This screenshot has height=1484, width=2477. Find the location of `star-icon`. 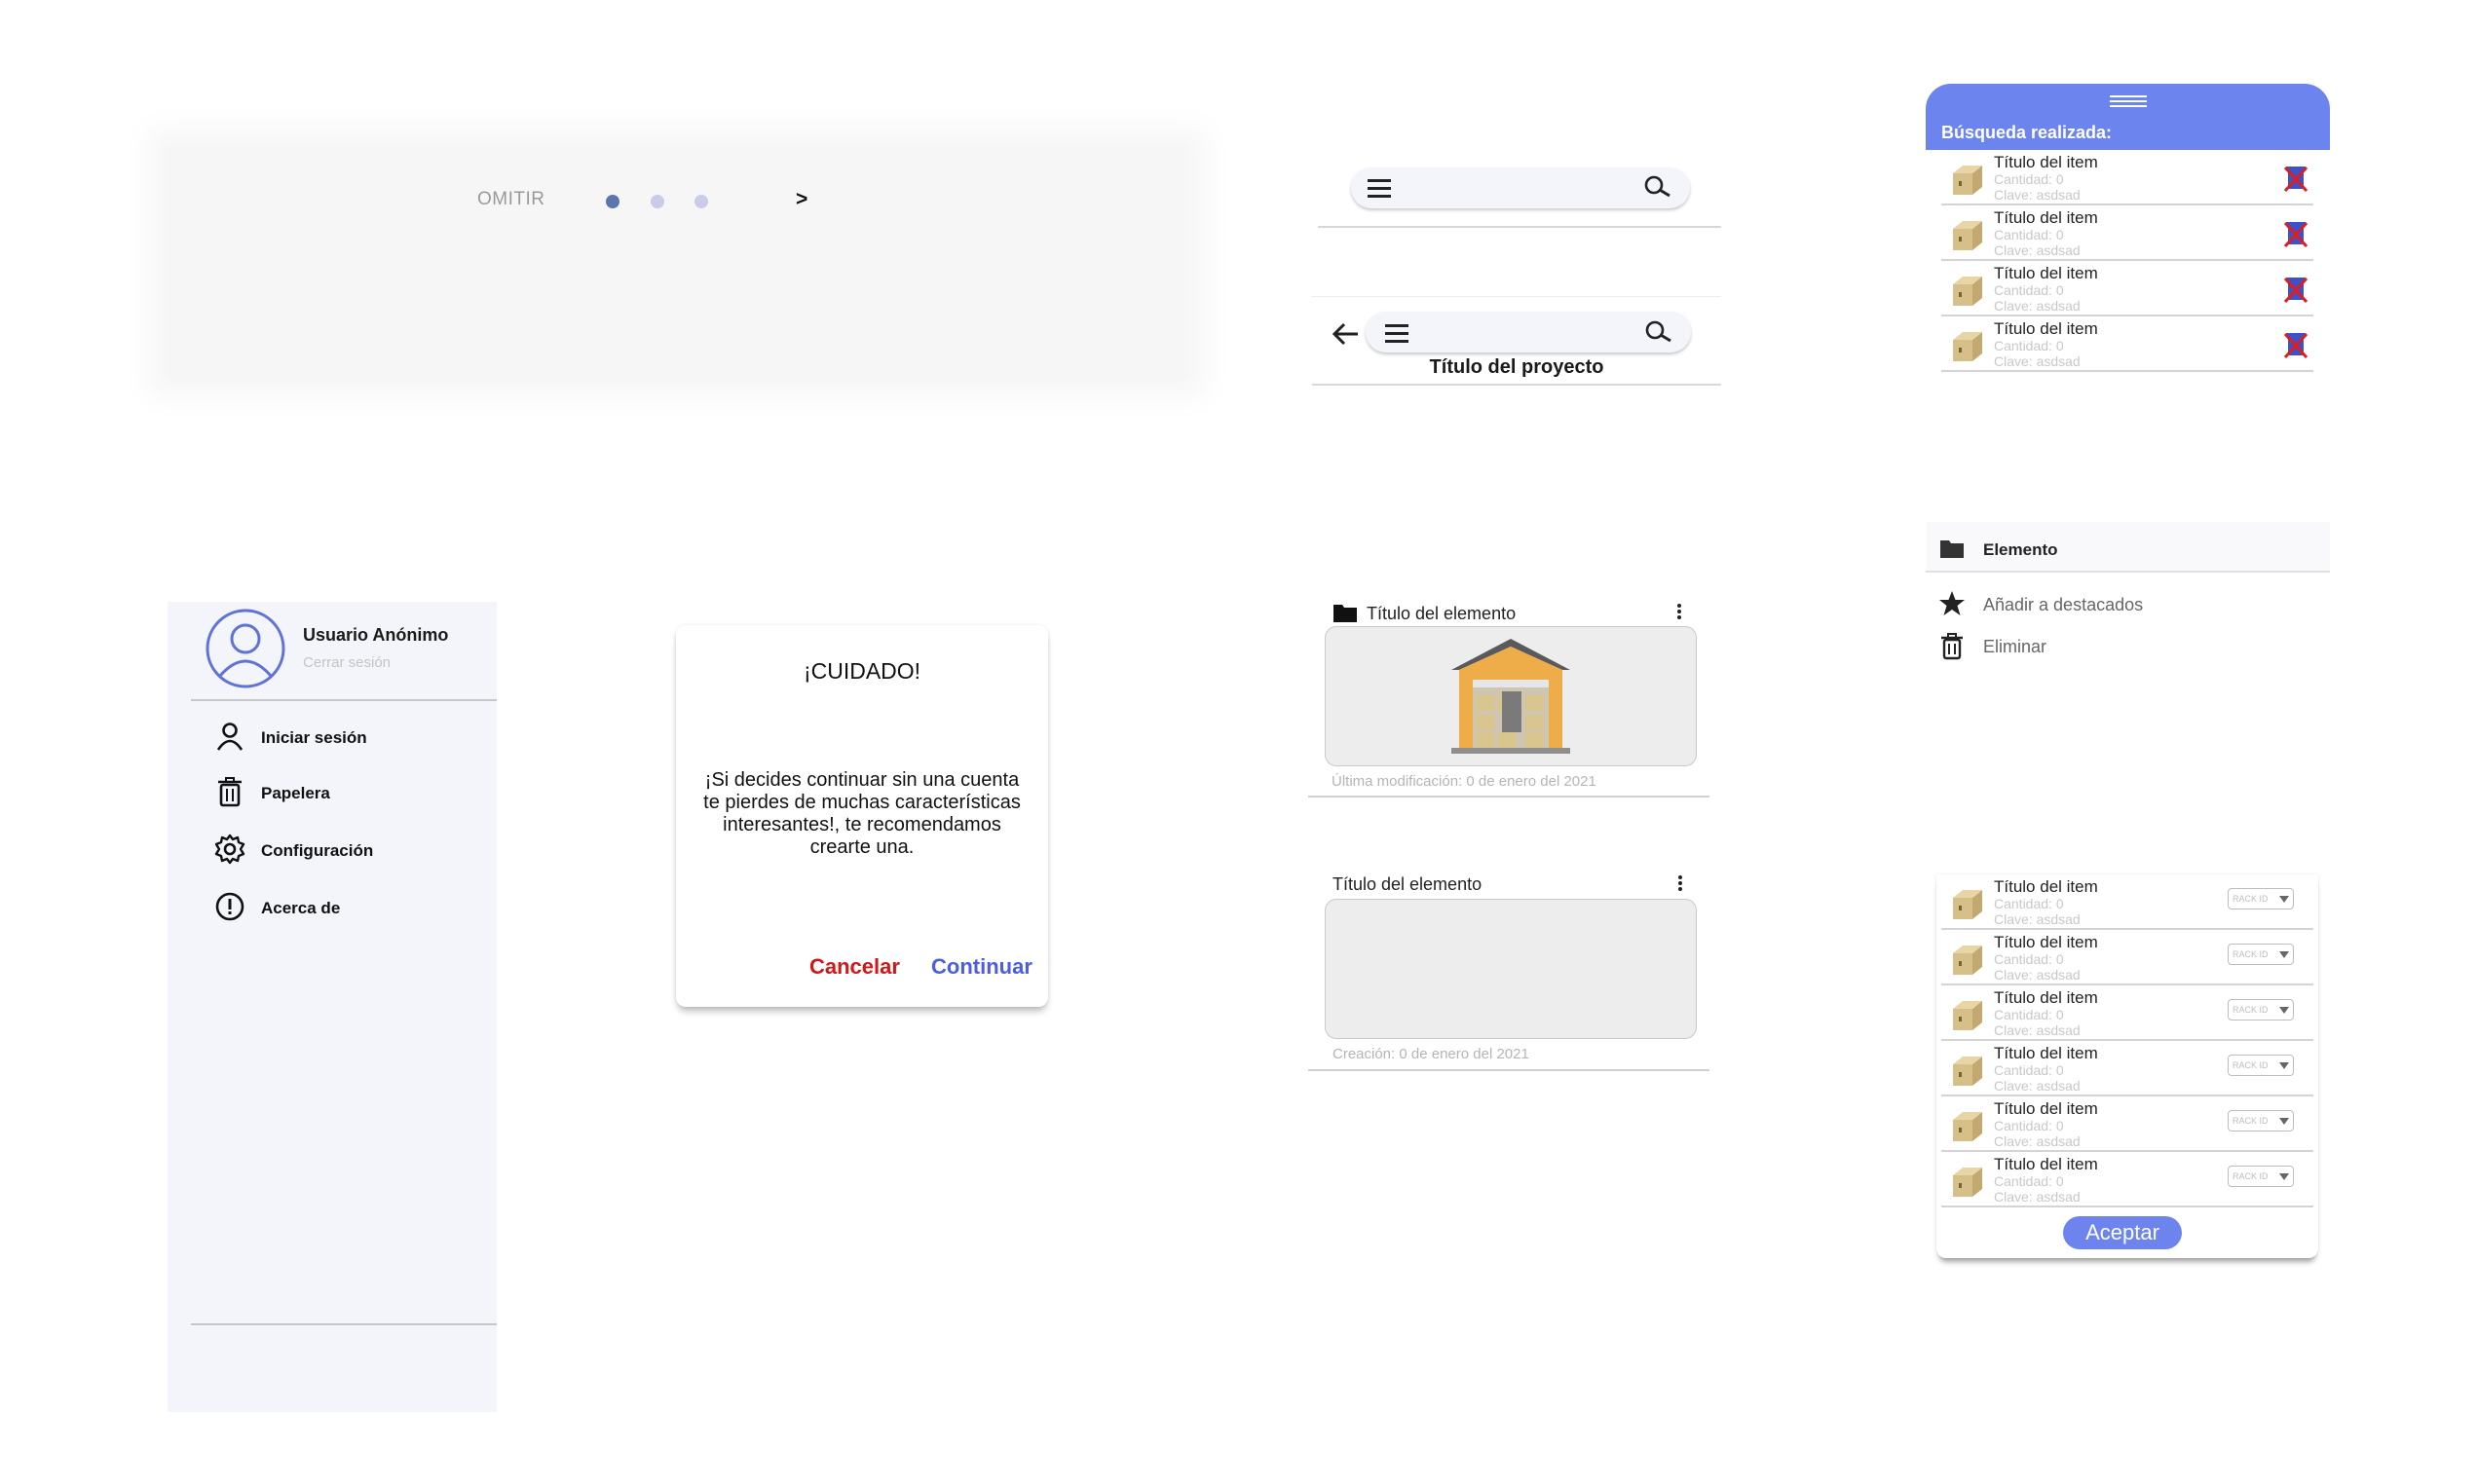

star-icon is located at coordinates (1952, 603).